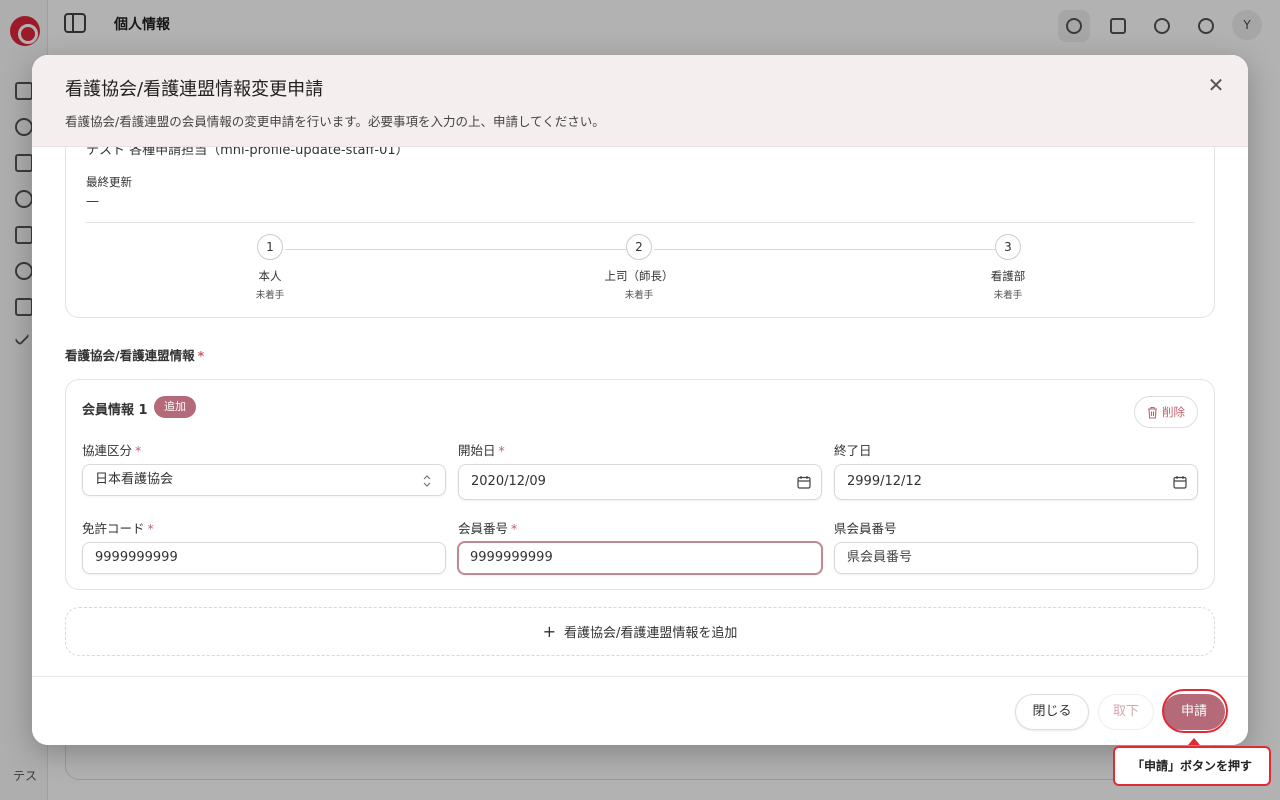  What do you see at coordinates (884, 481) in the screenshot?
I see `end-date-value: 2999/12/12` at bounding box center [884, 481].